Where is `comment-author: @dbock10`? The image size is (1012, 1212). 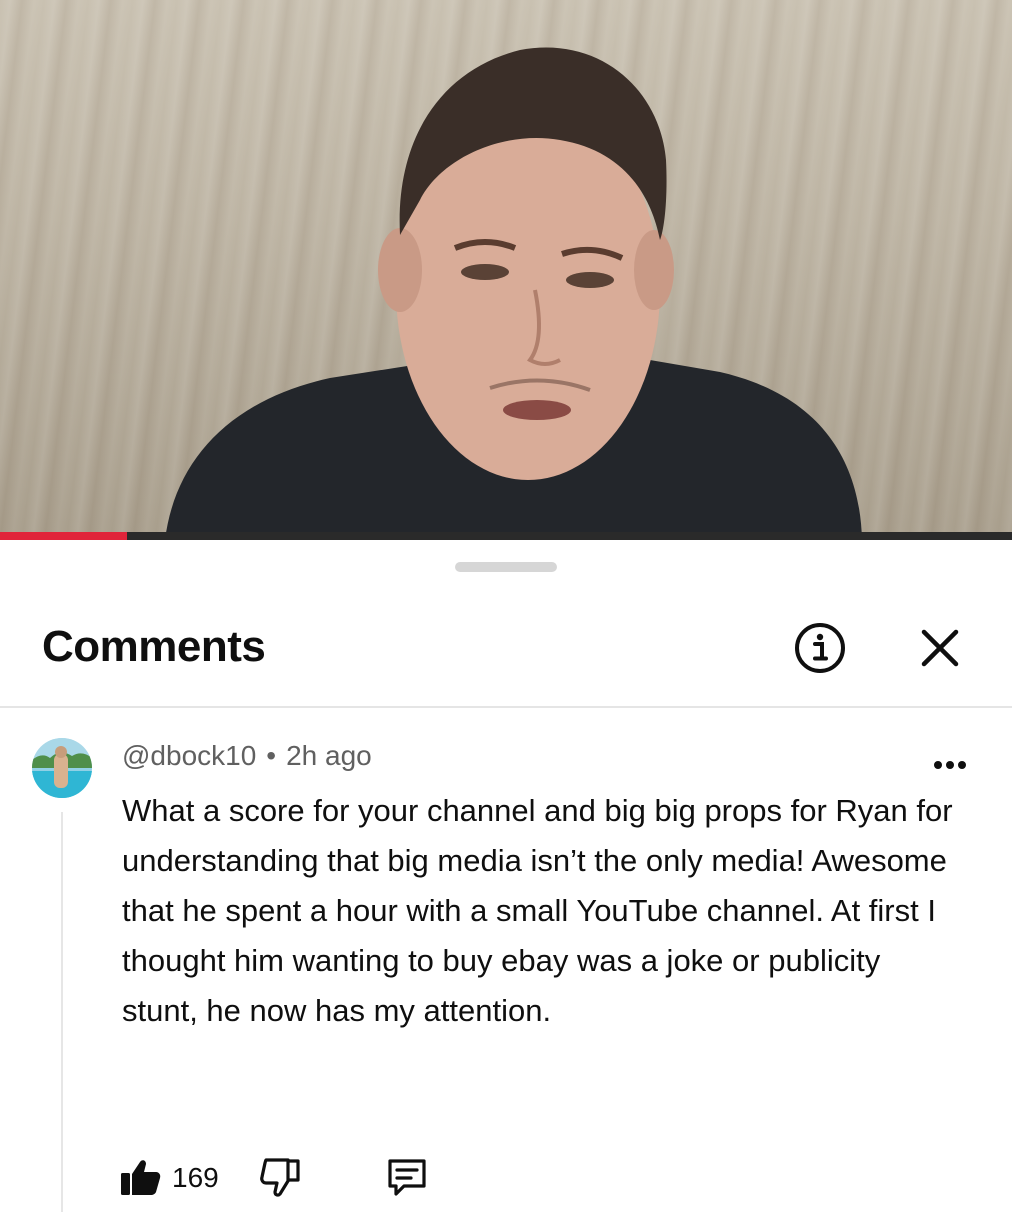 comment-author: @dbock10 is located at coordinates (189, 755).